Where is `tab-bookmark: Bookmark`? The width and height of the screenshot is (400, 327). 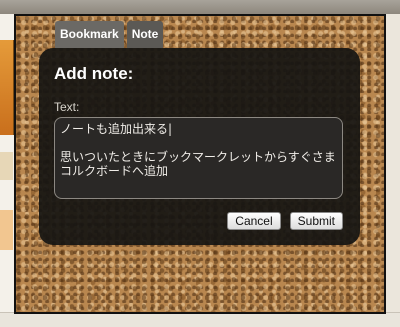 tab-bookmark: Bookmark is located at coordinates (89, 34).